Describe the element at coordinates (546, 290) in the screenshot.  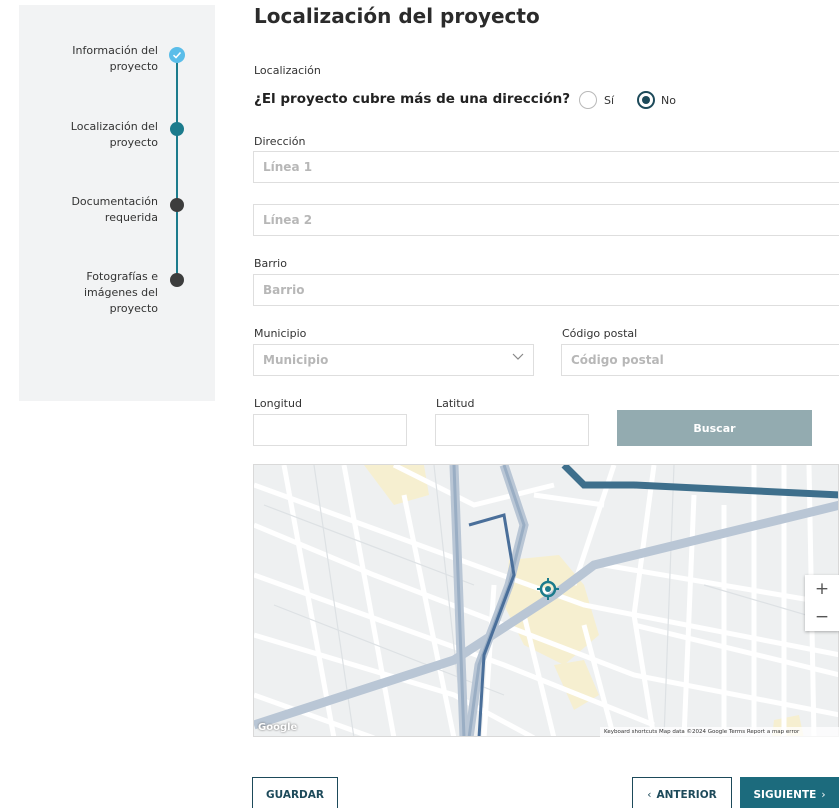
I see `barrio-input` at that location.